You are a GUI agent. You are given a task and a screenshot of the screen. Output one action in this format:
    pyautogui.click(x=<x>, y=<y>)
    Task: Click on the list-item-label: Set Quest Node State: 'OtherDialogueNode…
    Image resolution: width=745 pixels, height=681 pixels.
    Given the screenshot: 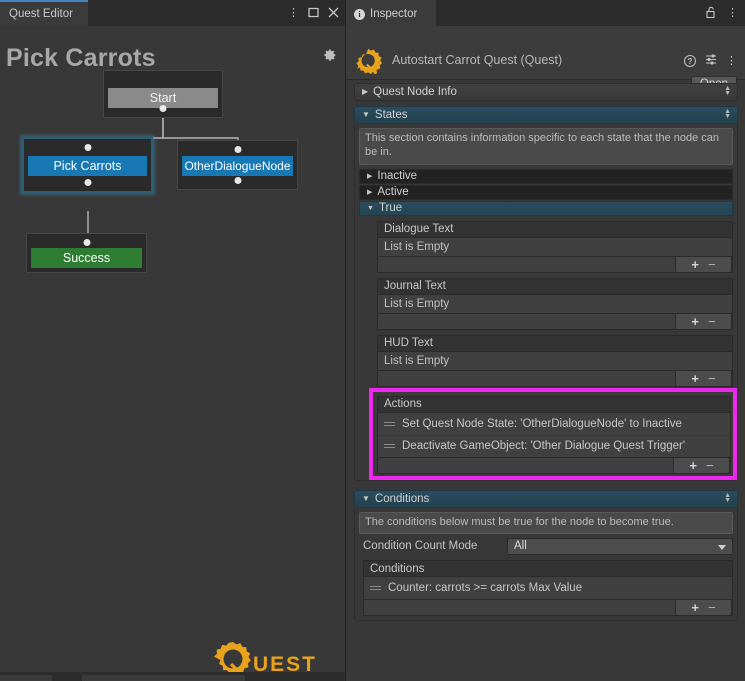 What is the action you would take?
    pyautogui.click(x=542, y=423)
    